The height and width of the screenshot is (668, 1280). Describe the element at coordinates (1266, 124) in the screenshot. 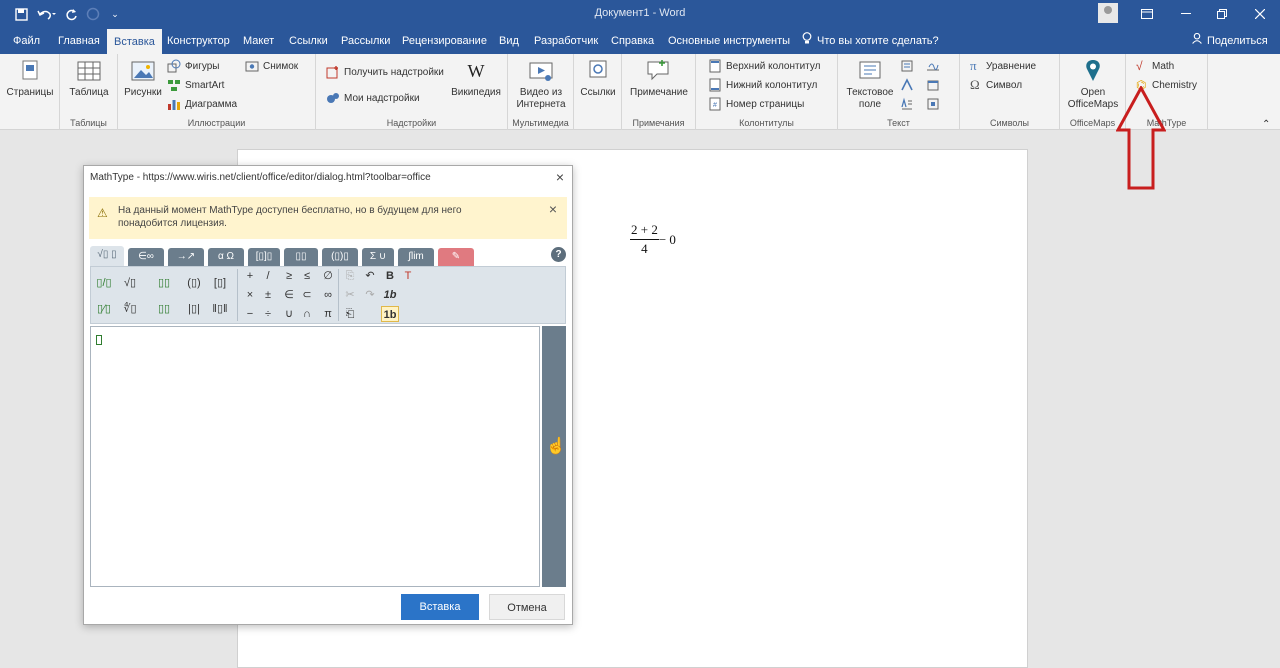

I see `collapse-ribbon-icon: ⌃` at that location.